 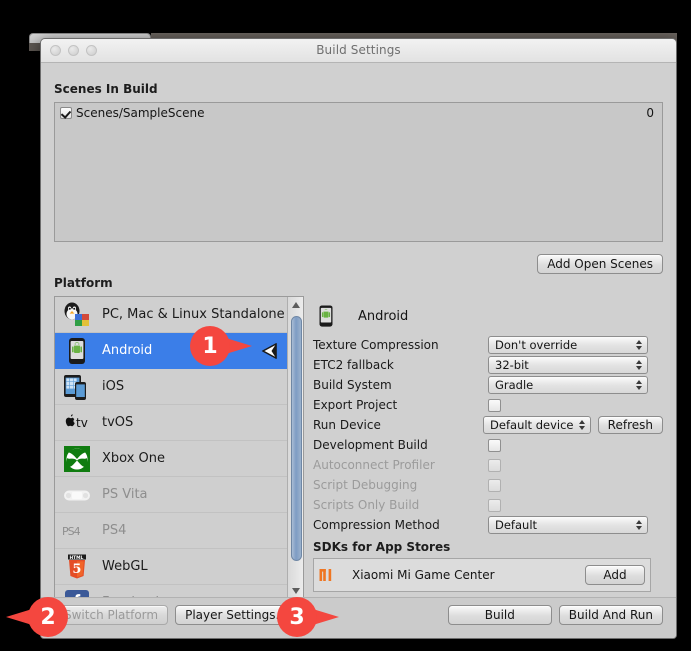 I want to click on setting-row-scripts-only-build: Scripts Only Build, so click(x=488, y=505).